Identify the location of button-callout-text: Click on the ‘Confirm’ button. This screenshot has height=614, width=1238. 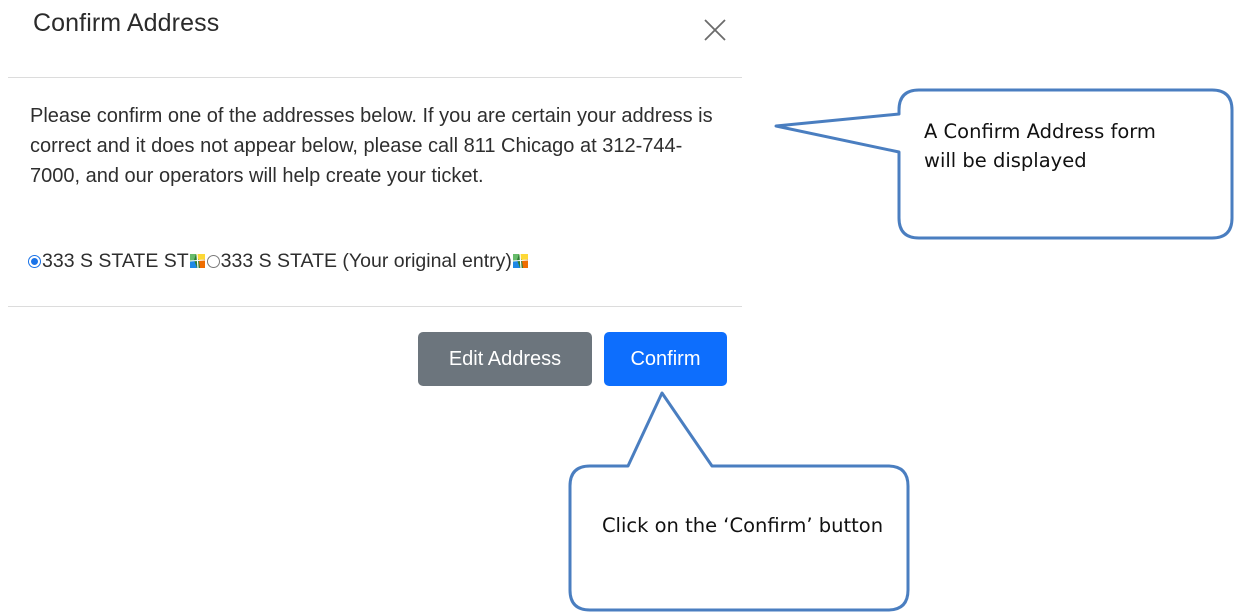
(742, 525).